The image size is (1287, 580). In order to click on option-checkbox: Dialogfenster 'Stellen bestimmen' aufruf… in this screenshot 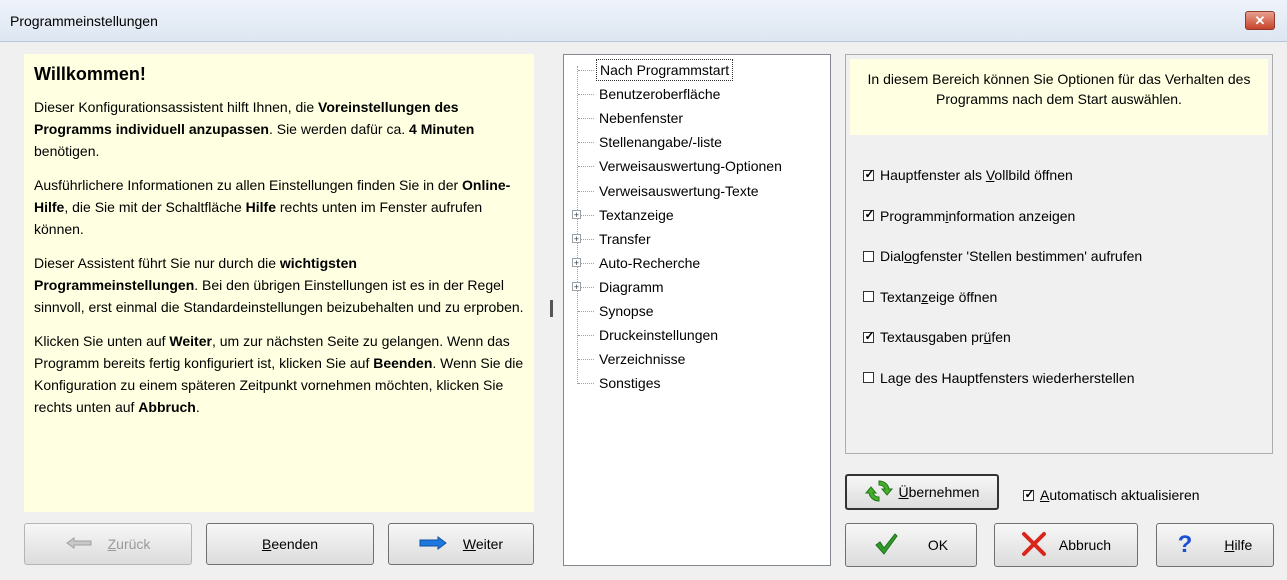, I will do `click(1002, 256)`.